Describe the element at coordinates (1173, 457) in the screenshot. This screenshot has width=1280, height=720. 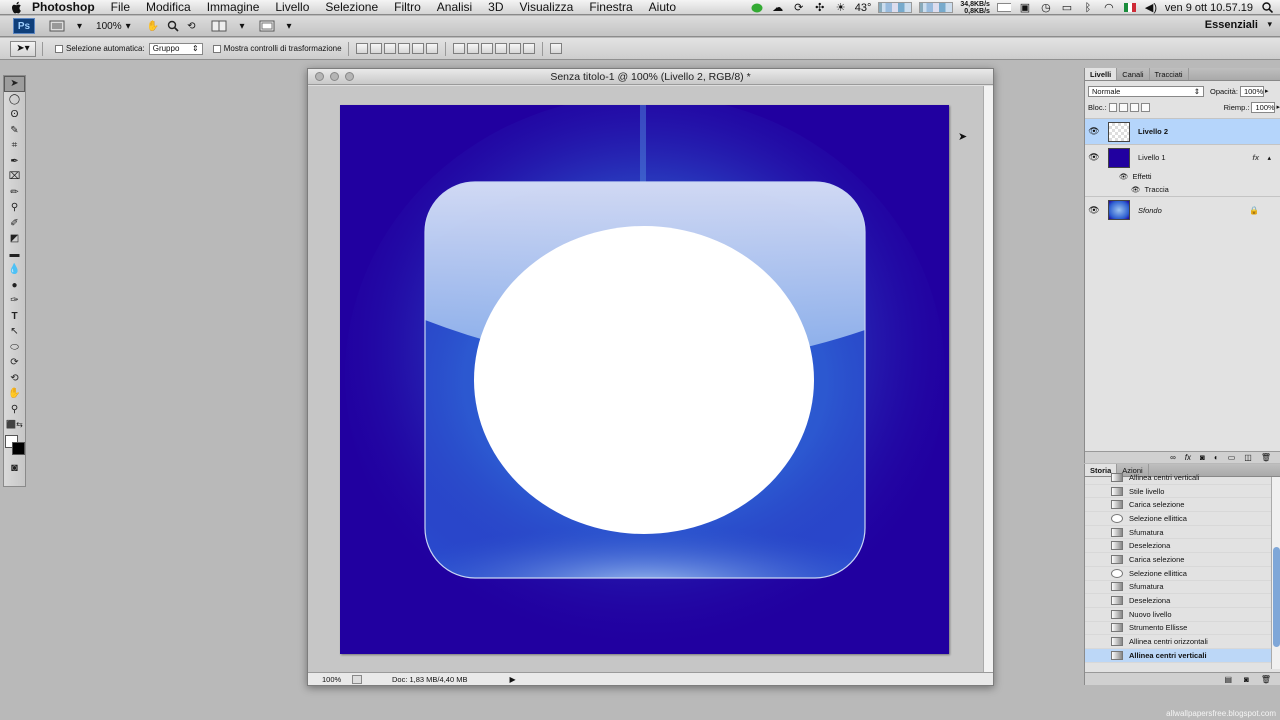
I see `link-layers-icon: ∞` at that location.